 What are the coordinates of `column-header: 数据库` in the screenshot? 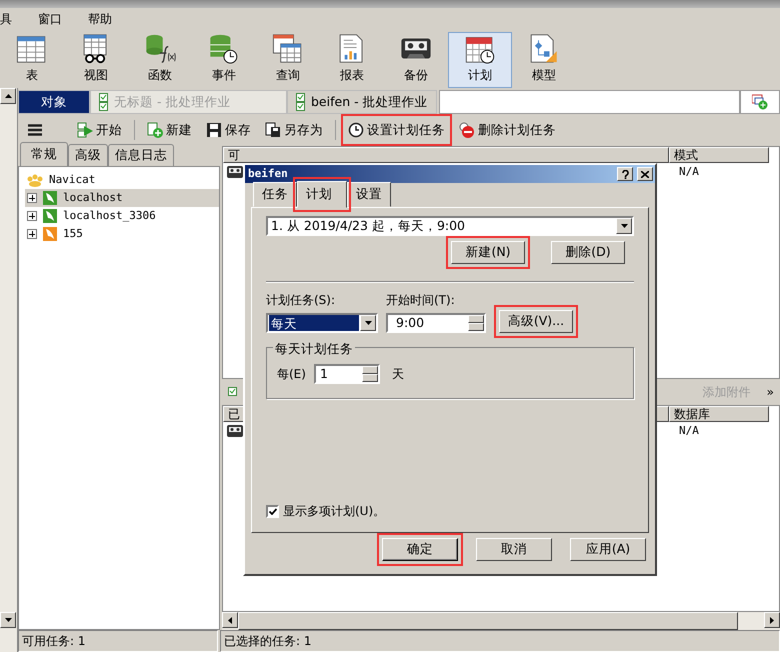 It's located at (719, 414).